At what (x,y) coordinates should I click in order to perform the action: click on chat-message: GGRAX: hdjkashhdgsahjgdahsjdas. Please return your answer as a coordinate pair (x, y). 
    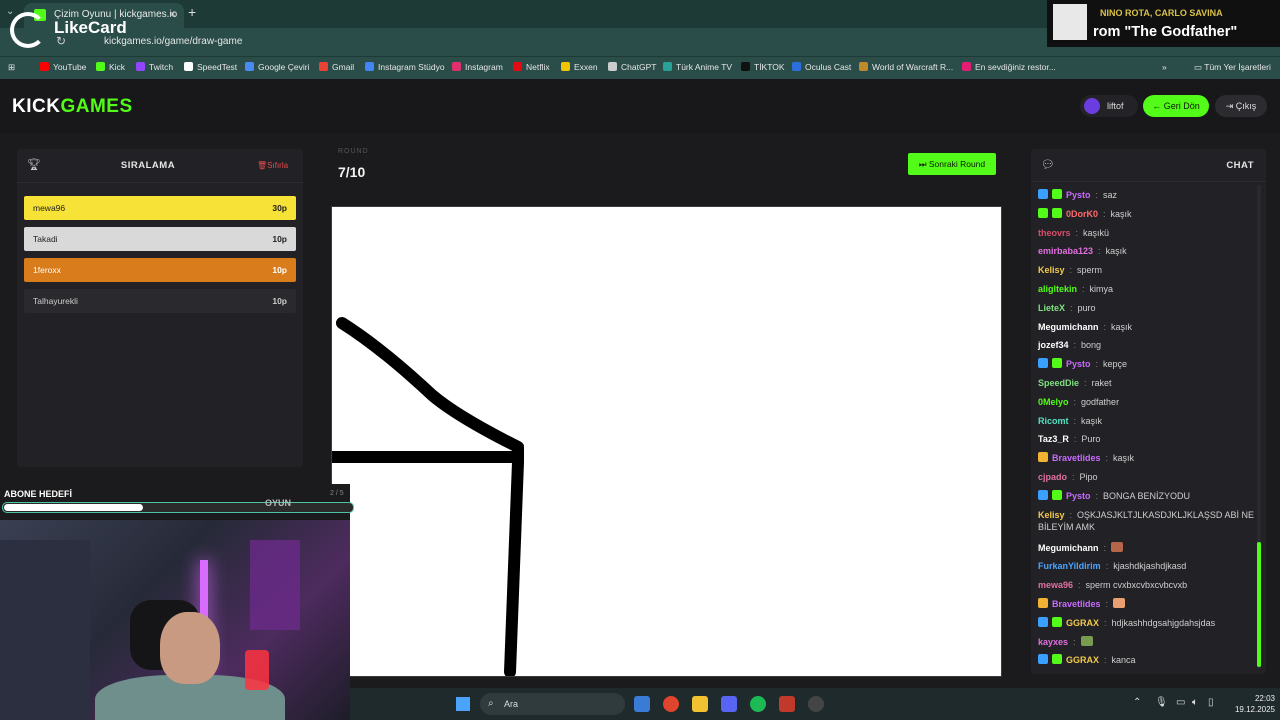
    Looking at the image, I should click on (1149, 622).